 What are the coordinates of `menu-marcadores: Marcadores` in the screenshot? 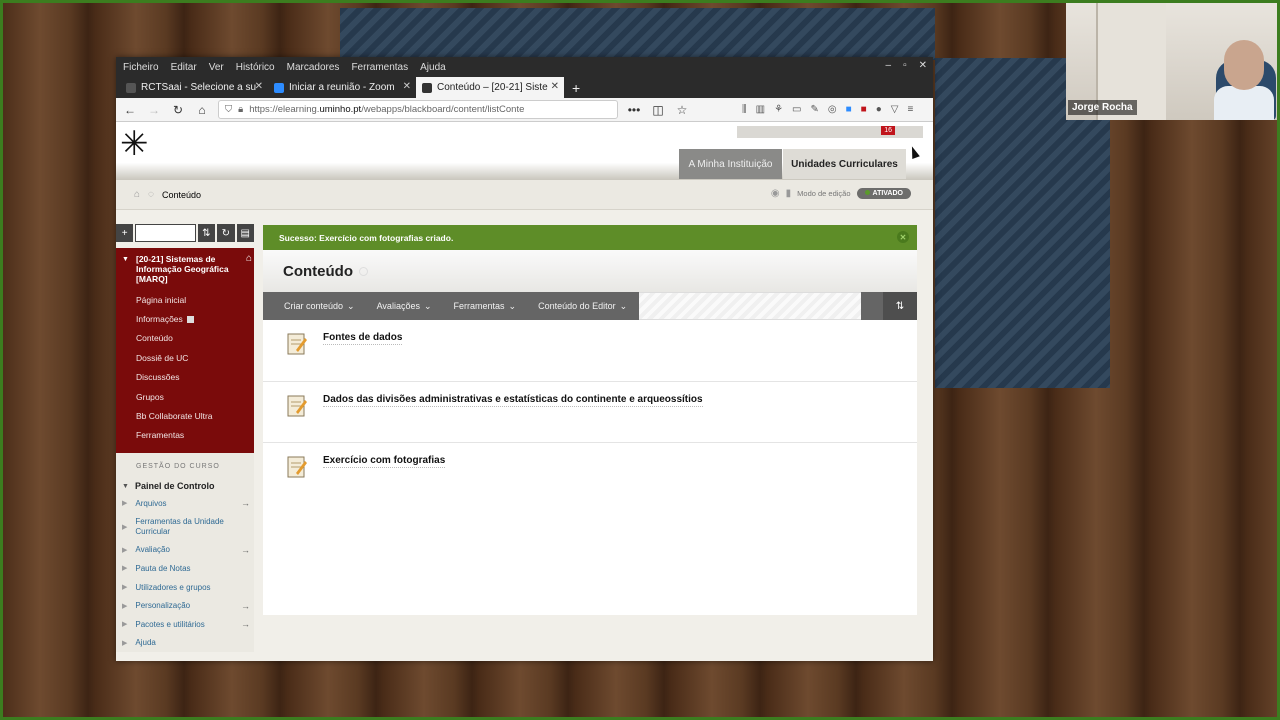 It's located at (313, 67).